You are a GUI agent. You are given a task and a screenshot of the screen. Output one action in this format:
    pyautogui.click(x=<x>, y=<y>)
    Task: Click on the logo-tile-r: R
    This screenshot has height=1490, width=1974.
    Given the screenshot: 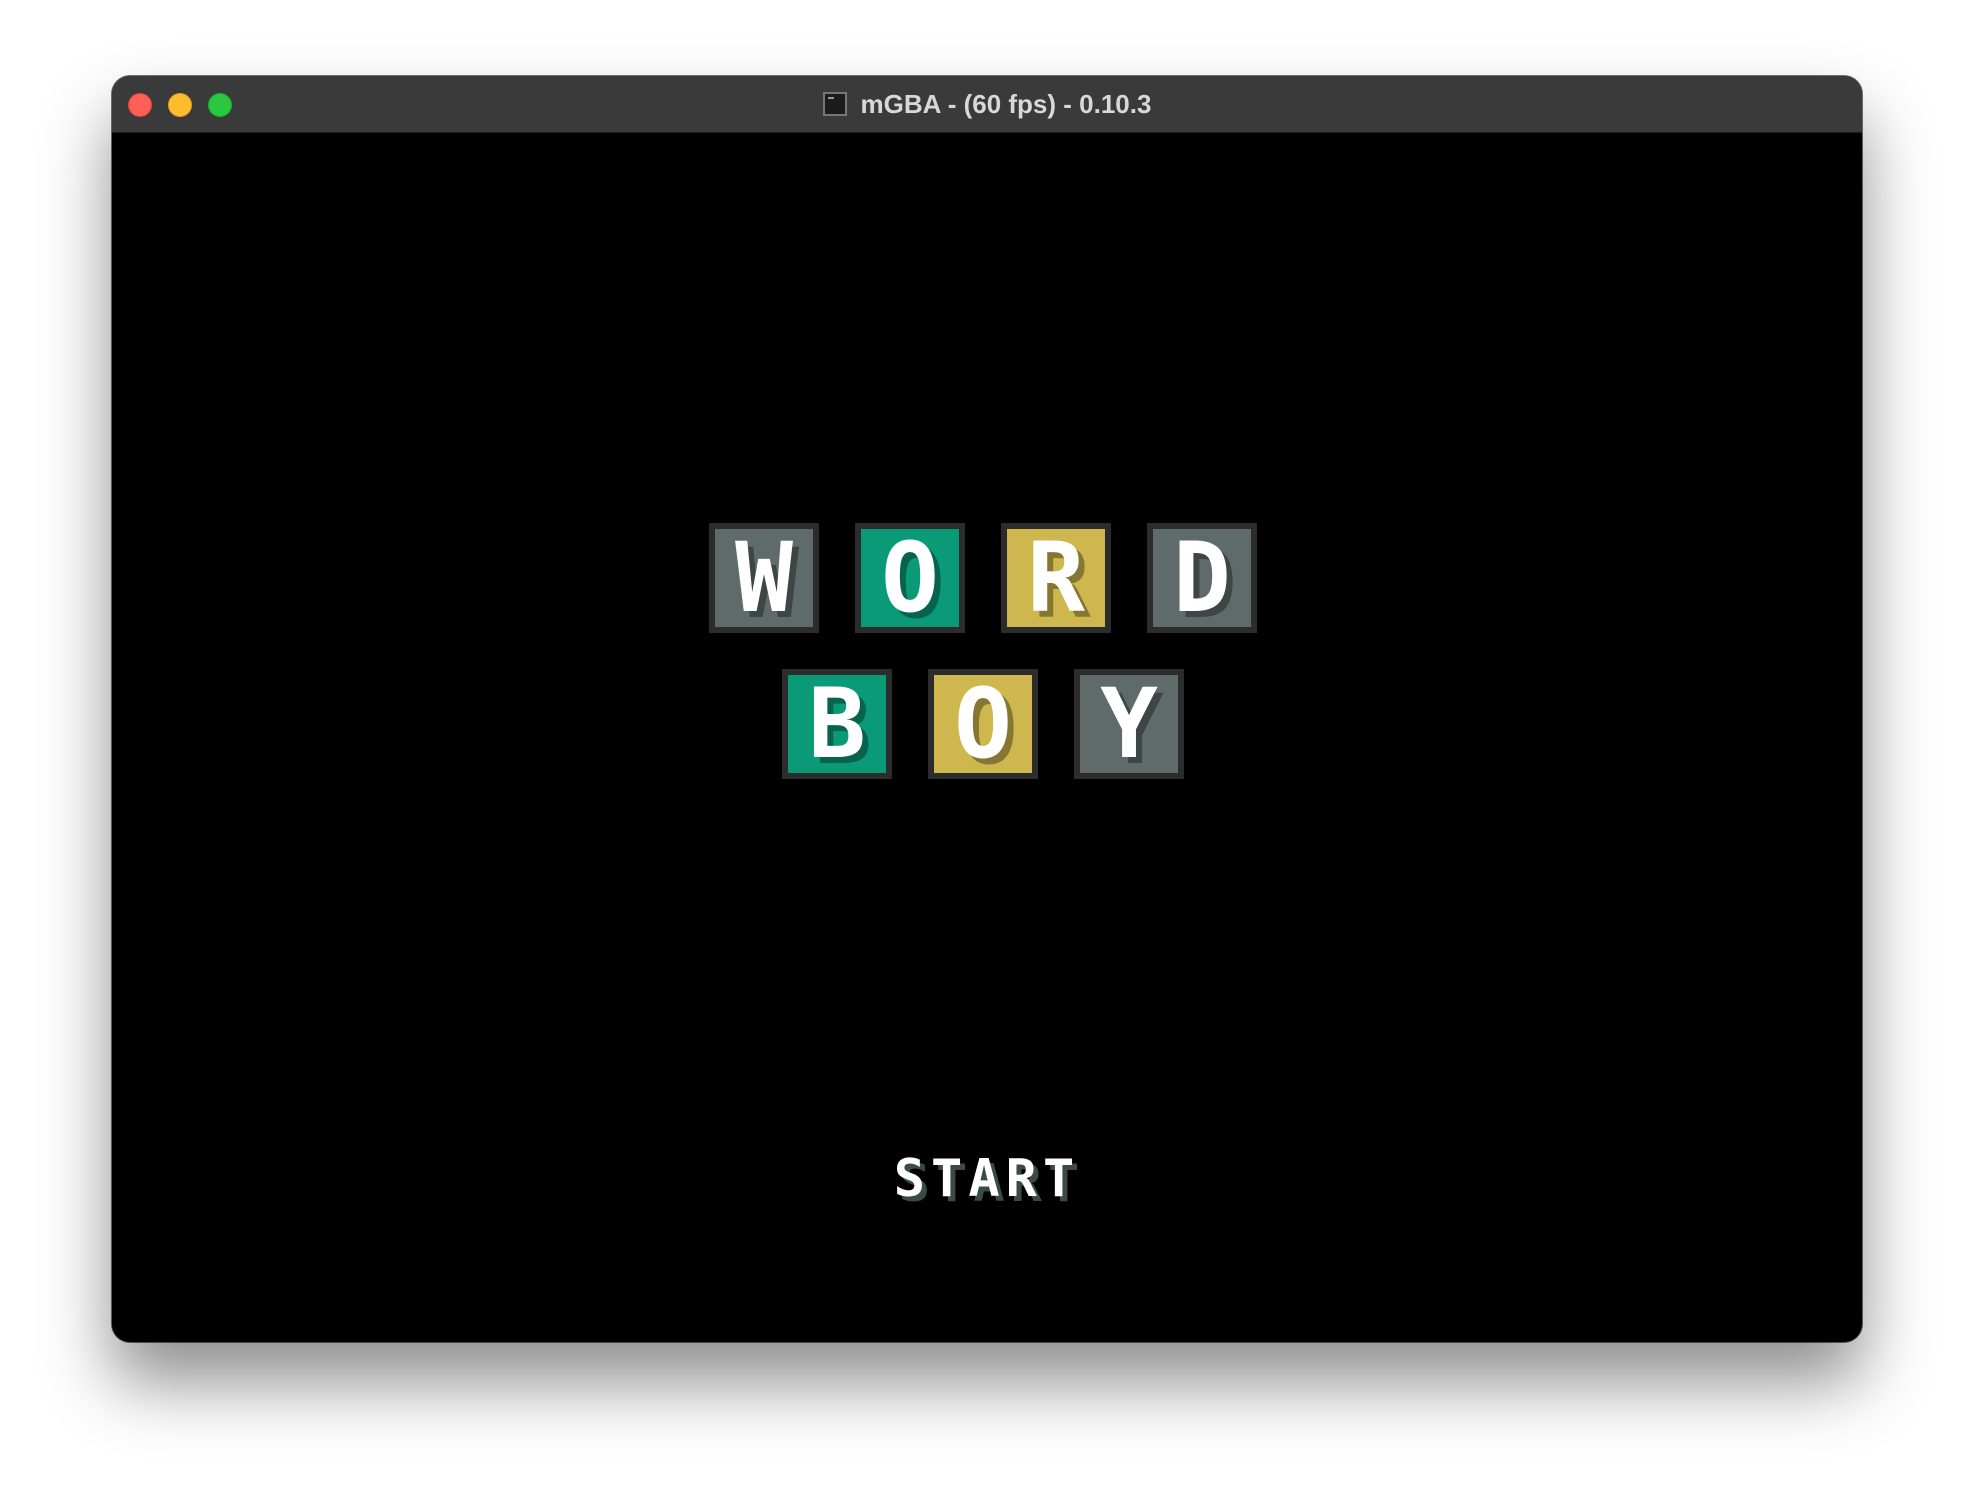 What is the action you would take?
    pyautogui.click(x=1056, y=578)
    